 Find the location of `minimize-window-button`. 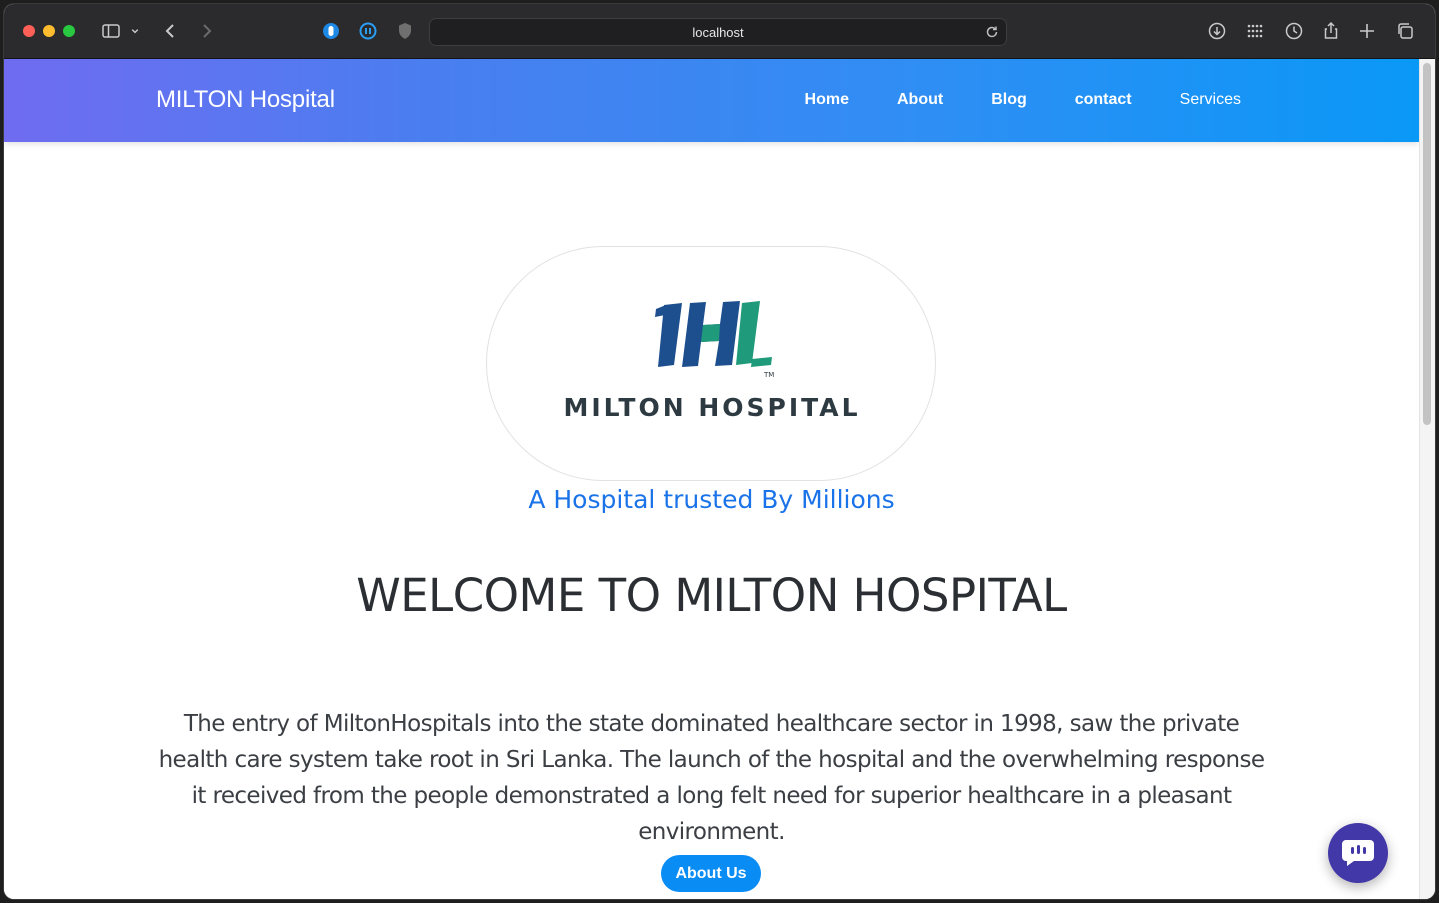

minimize-window-button is located at coordinates (49, 31).